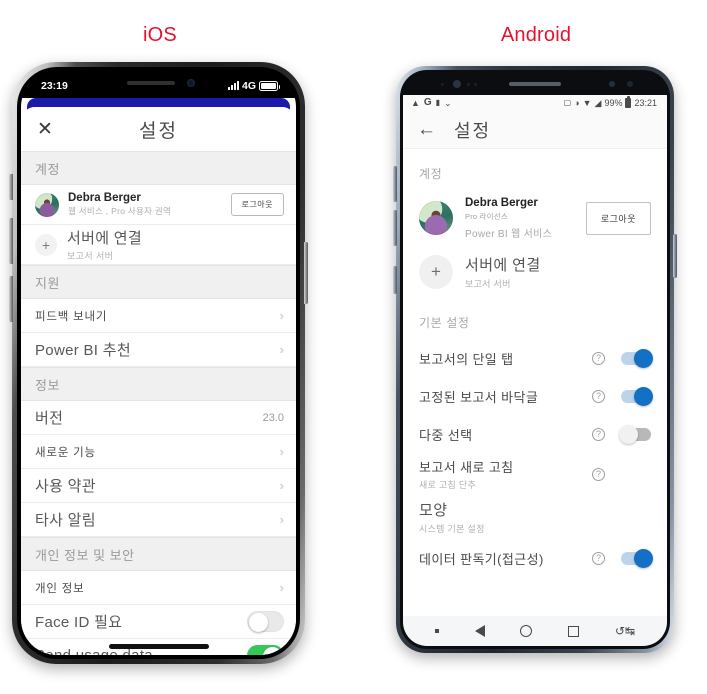  I want to click on android-connect-title: 서버에 연결, so click(503, 265).